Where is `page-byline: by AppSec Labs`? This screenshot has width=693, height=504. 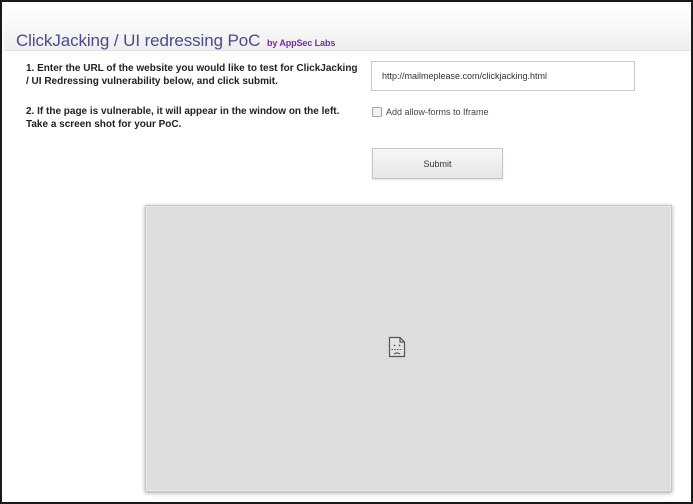
page-byline: by AppSec Labs is located at coordinates (301, 43).